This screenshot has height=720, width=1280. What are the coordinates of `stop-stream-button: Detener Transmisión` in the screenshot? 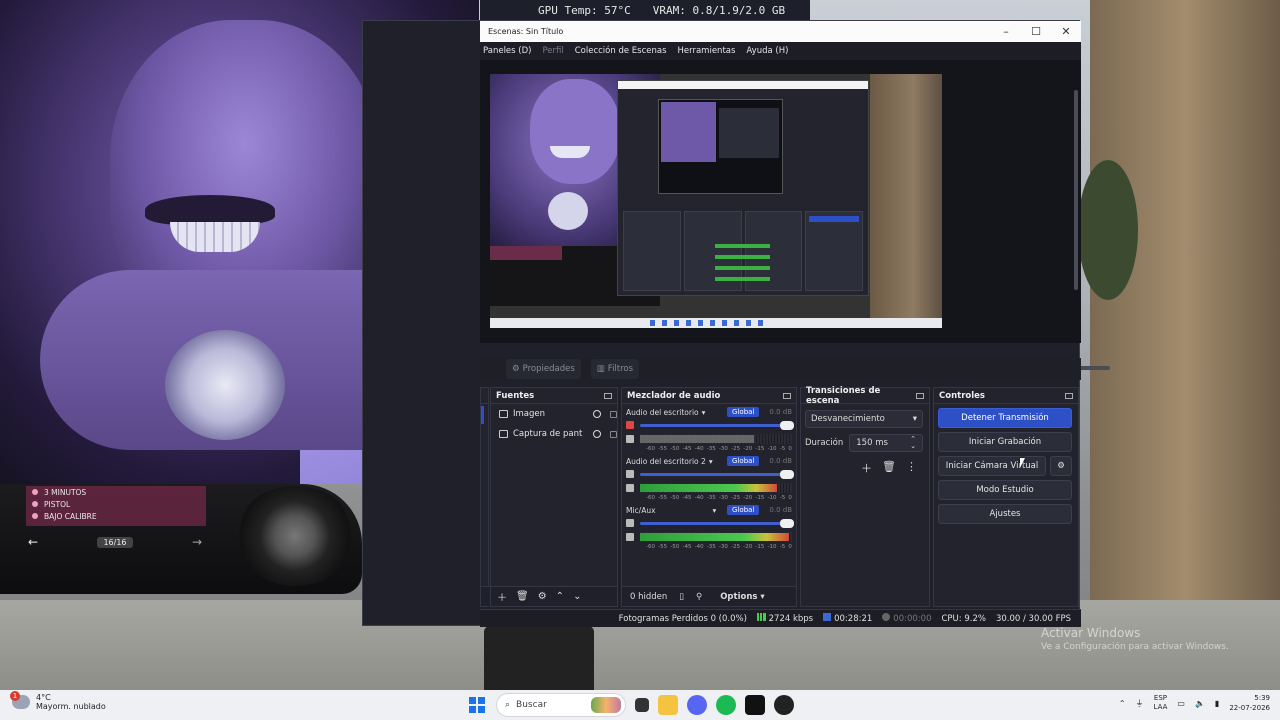 It's located at (1005, 418).